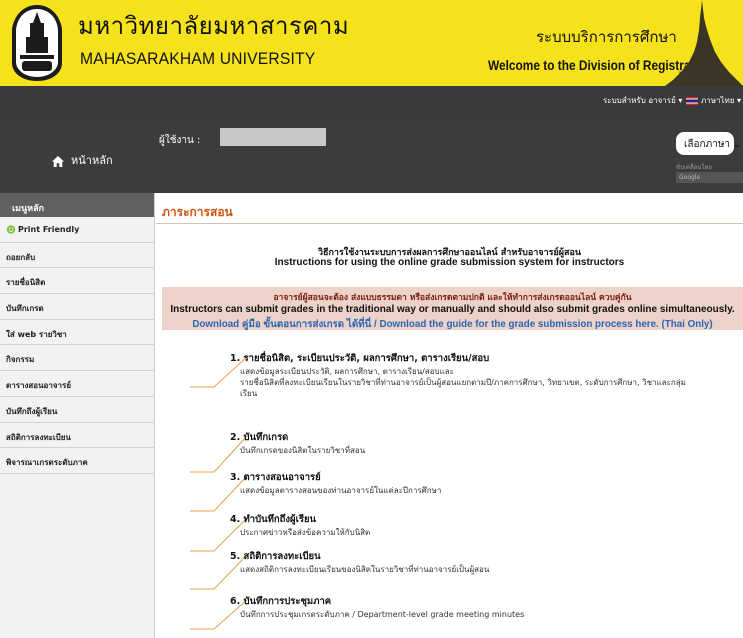 The image size is (743, 638). Describe the element at coordinates (198, 58) in the screenshot. I see `university-name-en: MAHASARAKHAM UNIVERSITY` at that location.